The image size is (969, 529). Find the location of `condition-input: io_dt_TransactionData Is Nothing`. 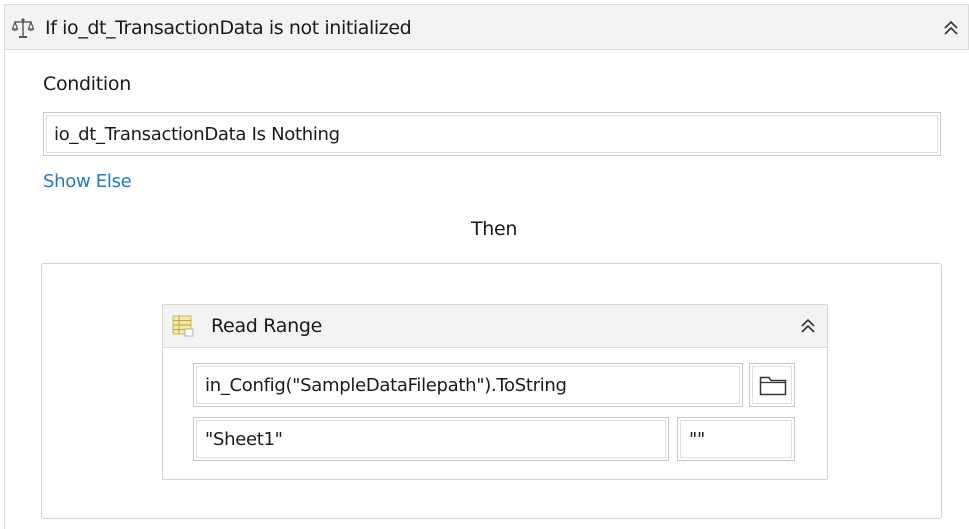

condition-input: io_dt_TransactionData Is Nothing is located at coordinates (492, 134).